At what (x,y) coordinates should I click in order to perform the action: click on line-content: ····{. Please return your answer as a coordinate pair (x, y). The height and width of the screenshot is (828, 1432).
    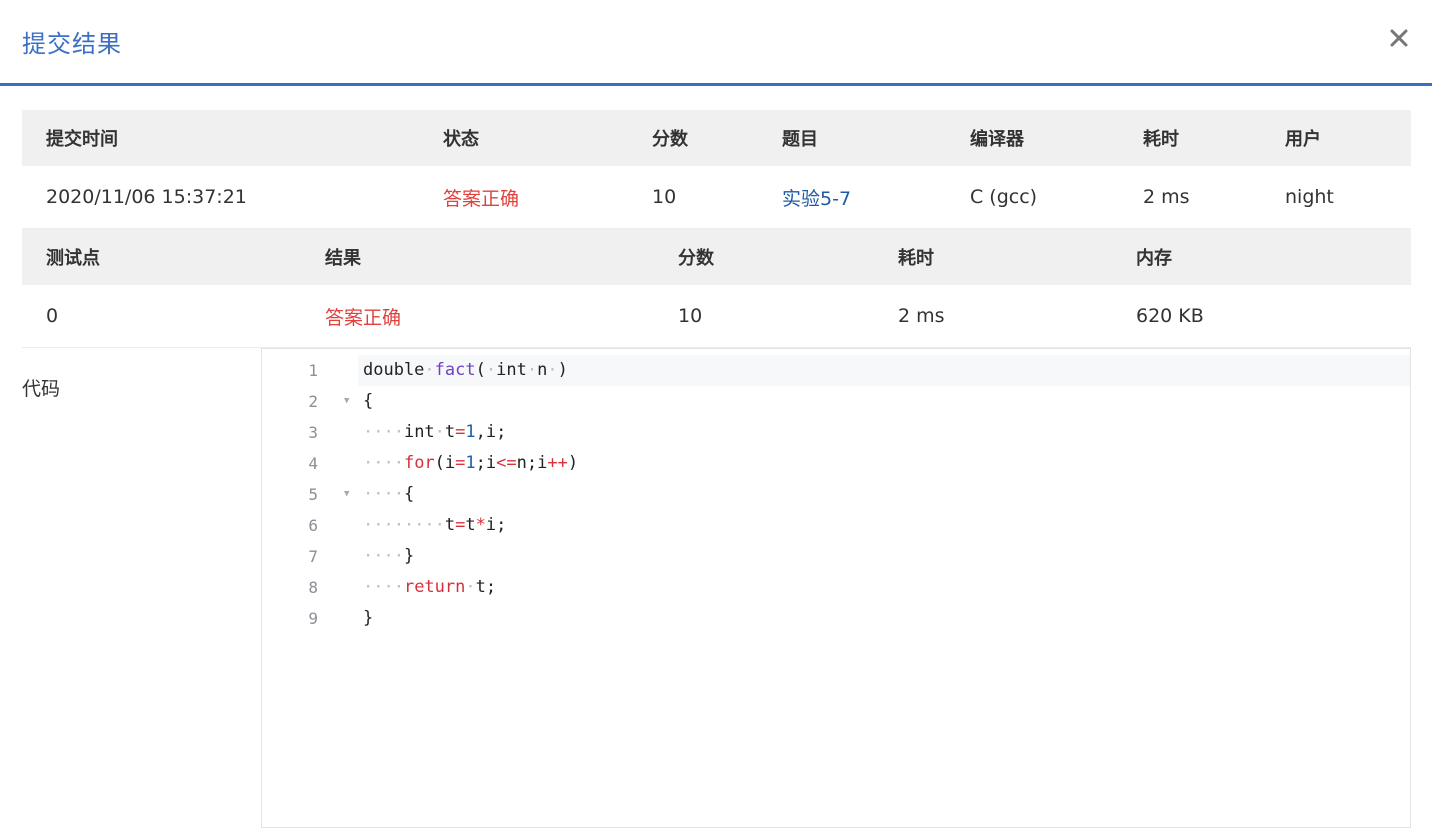
    Looking at the image, I should click on (389, 494).